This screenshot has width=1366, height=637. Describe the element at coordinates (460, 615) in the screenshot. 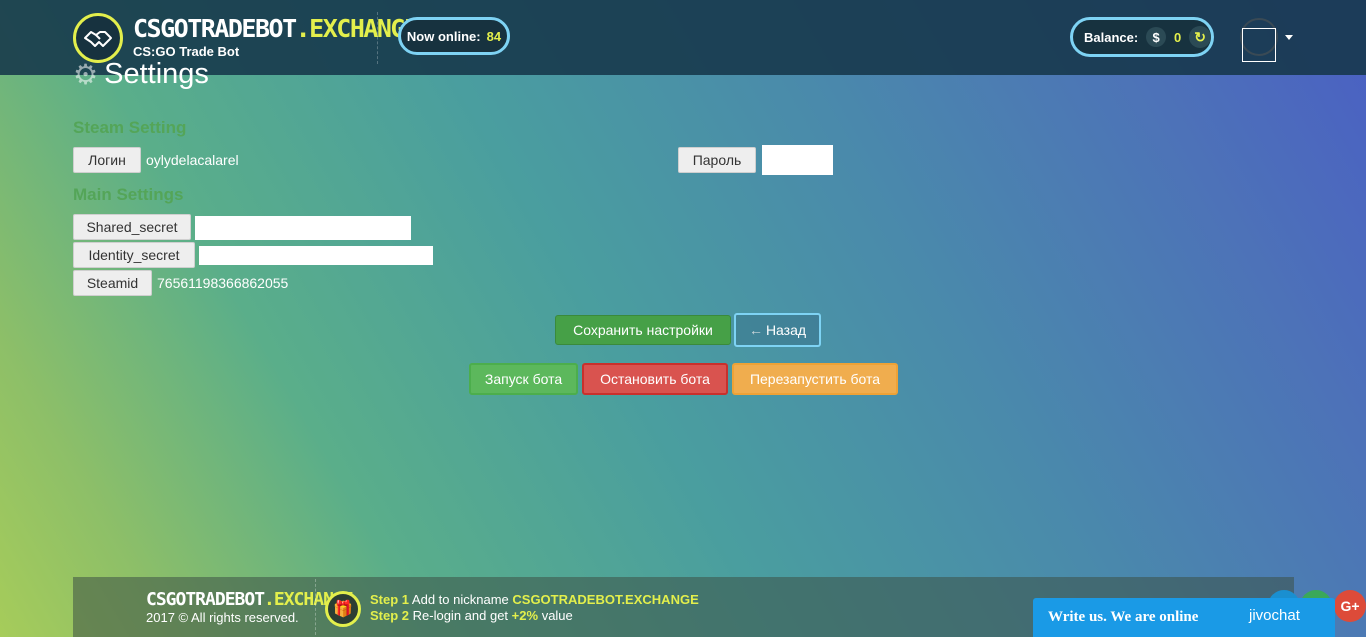

I see `step2-text: Re-login and get` at that location.